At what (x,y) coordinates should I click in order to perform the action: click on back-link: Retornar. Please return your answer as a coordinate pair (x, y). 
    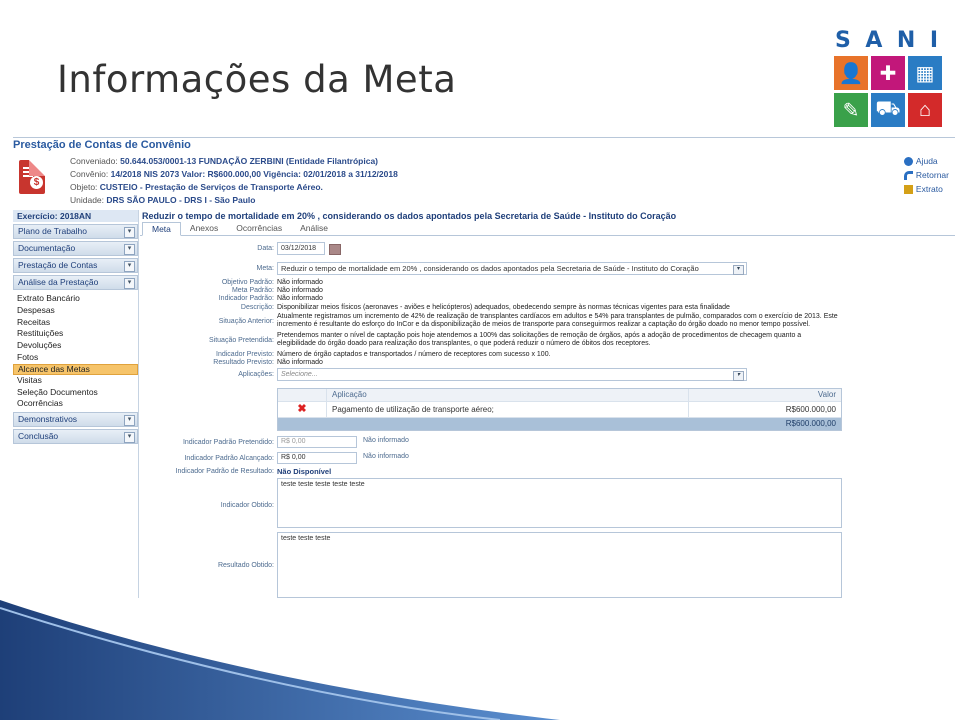
    Looking at the image, I should click on (926, 175).